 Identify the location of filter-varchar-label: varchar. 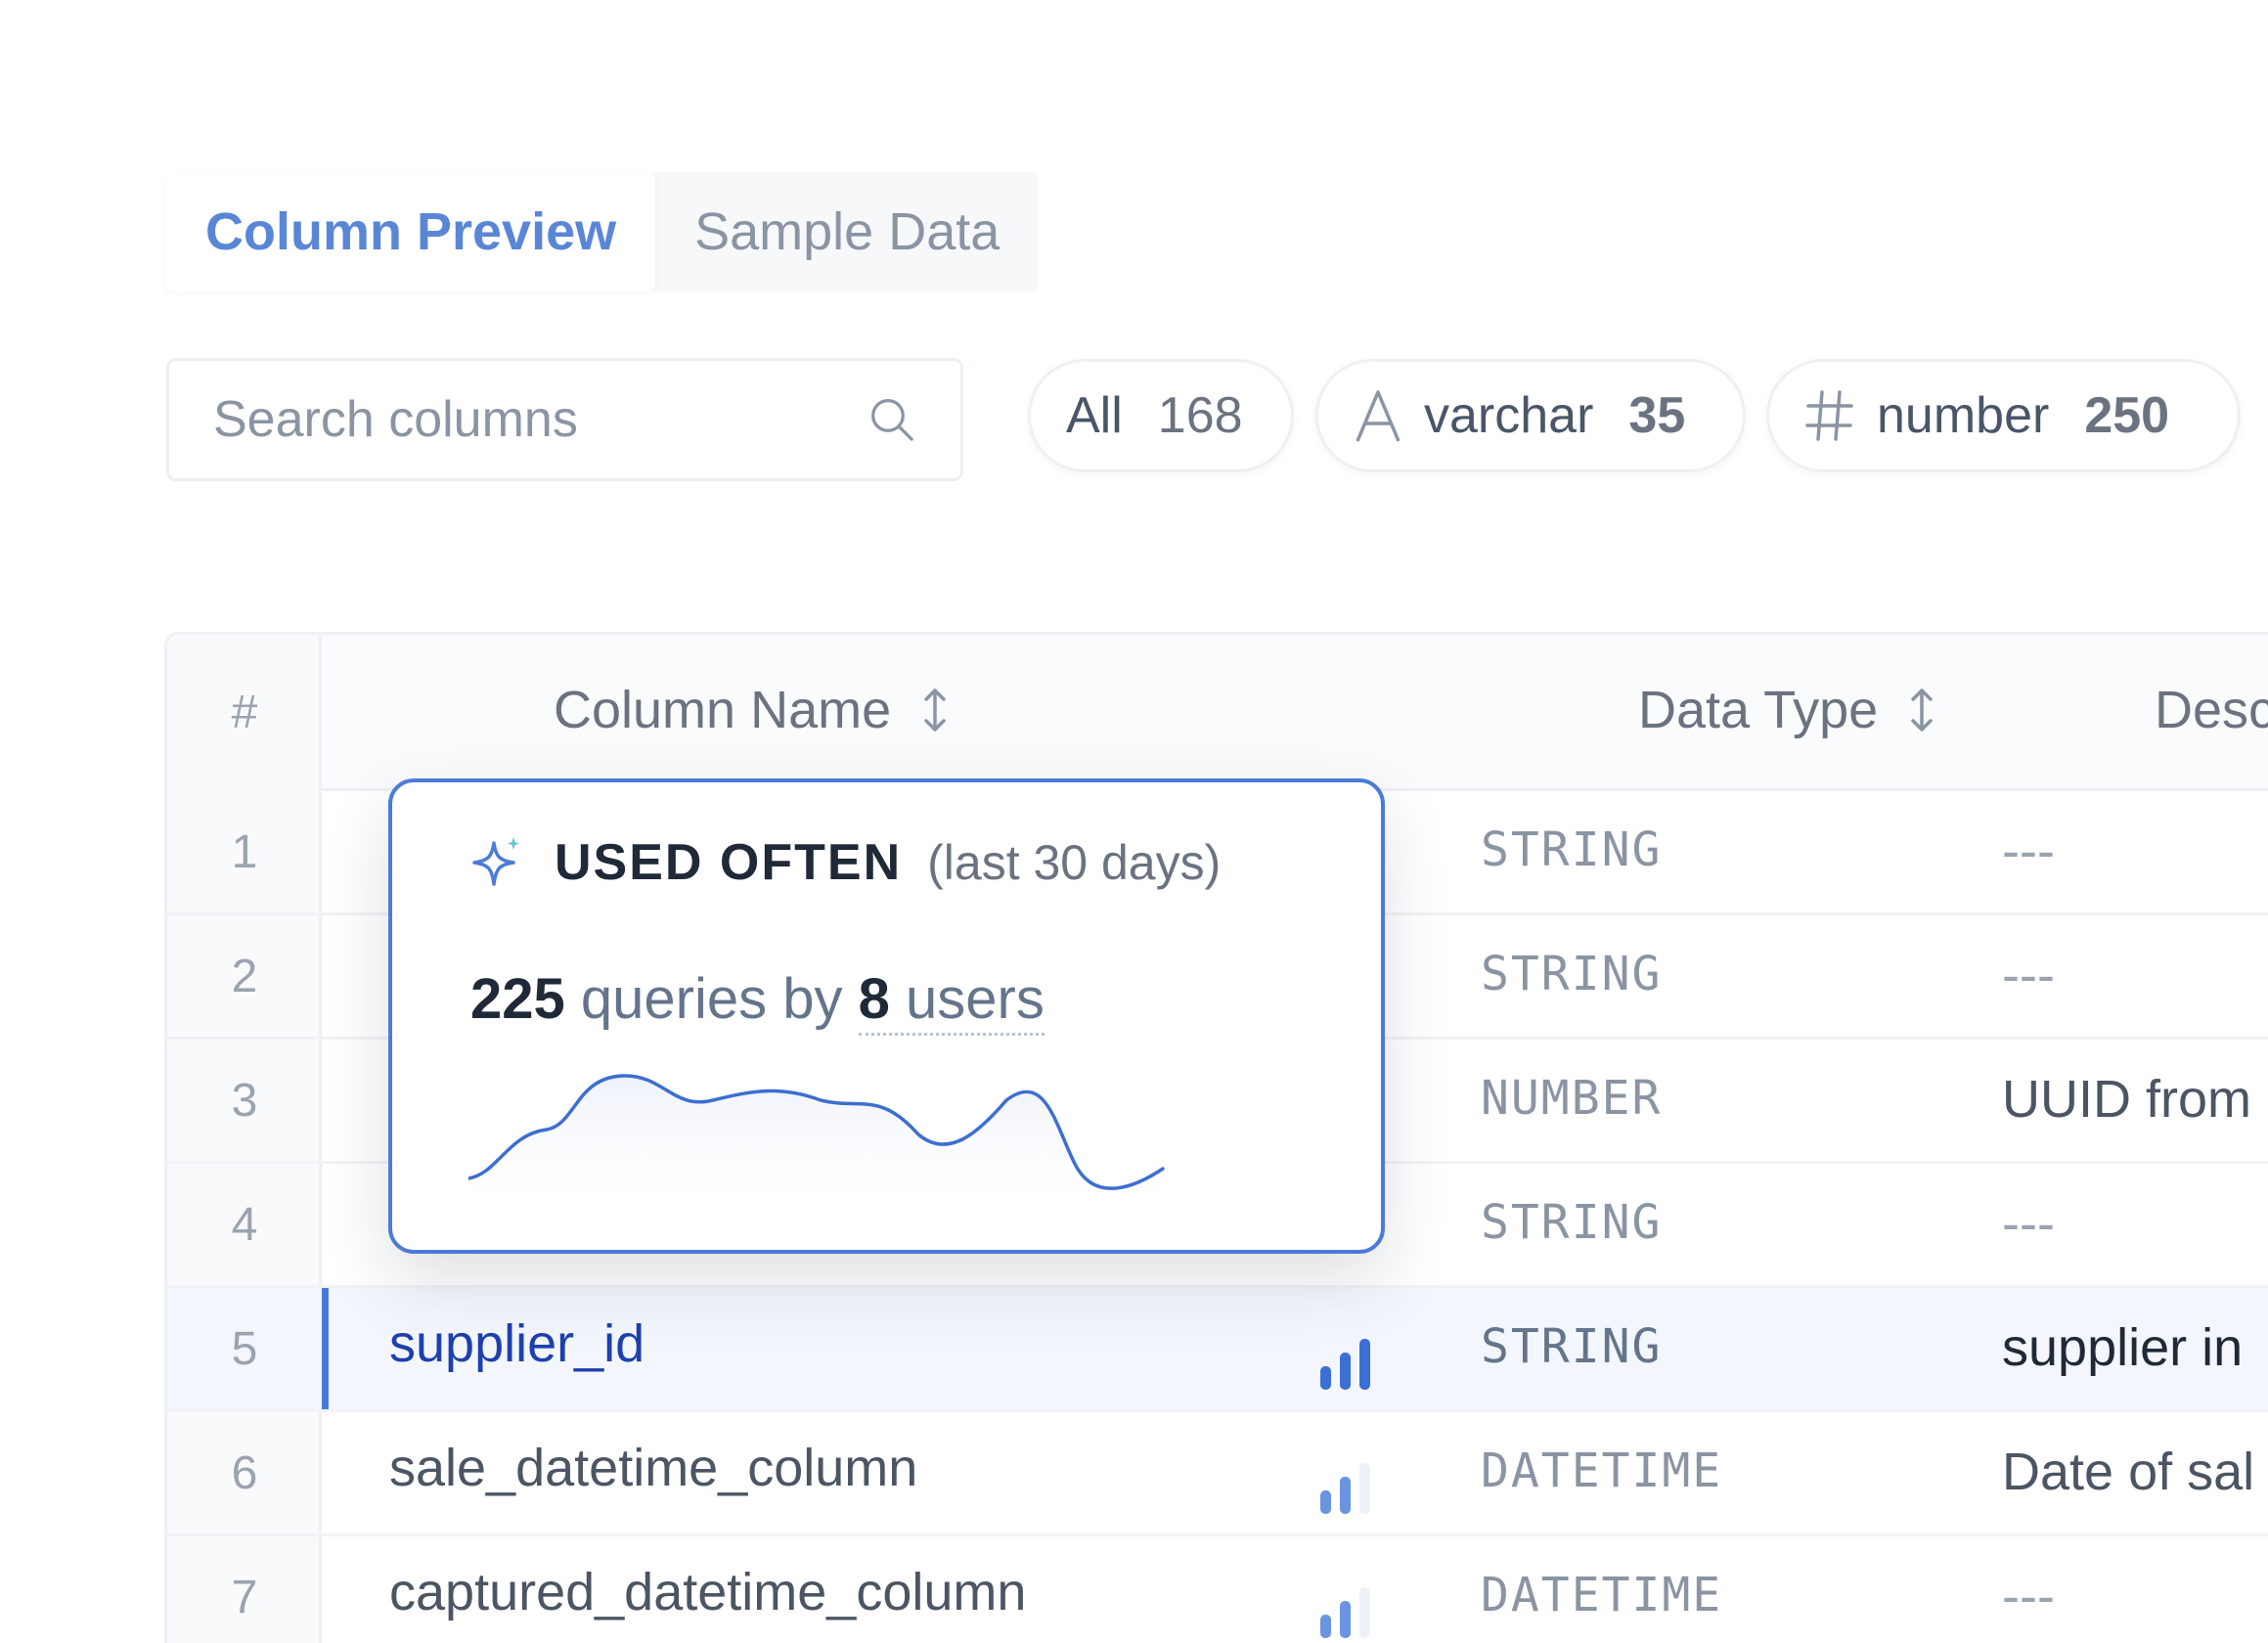
(1509, 415).